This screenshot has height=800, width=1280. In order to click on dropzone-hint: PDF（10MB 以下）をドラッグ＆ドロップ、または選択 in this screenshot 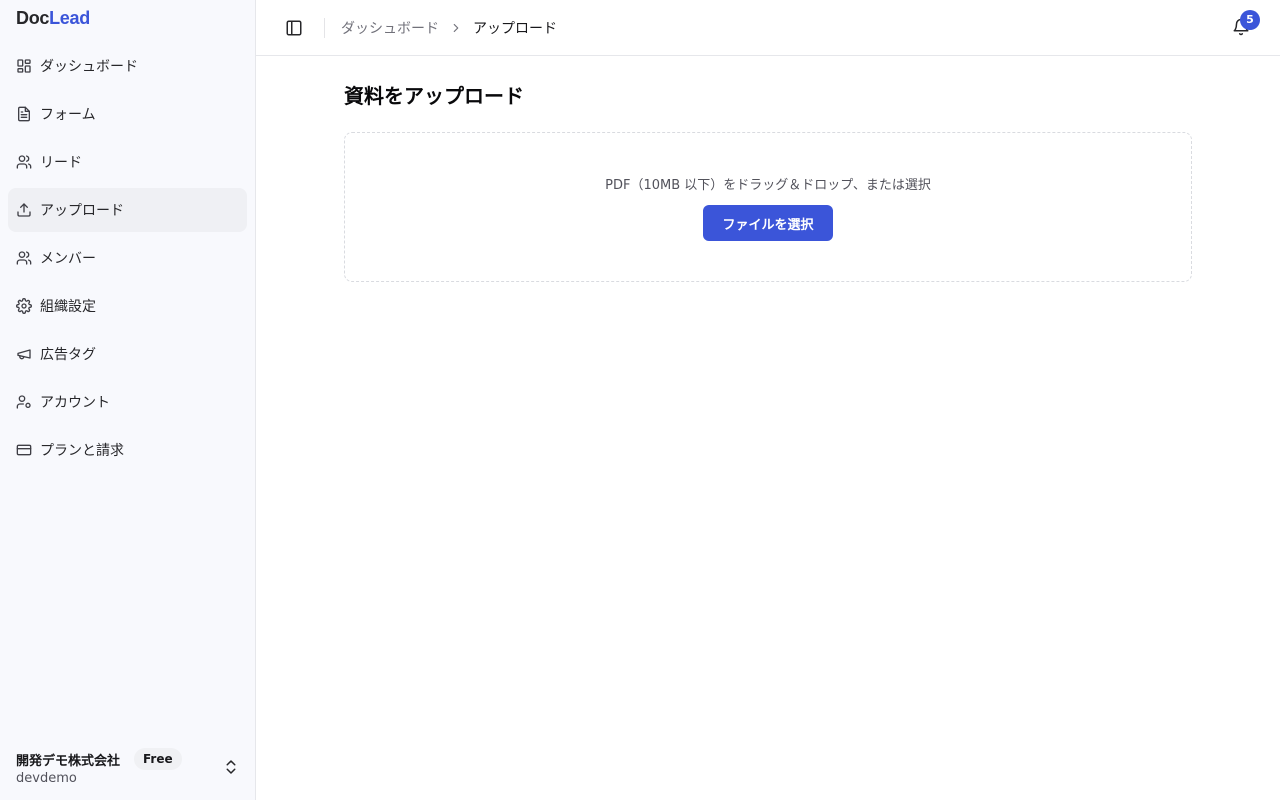, I will do `click(768, 185)`.